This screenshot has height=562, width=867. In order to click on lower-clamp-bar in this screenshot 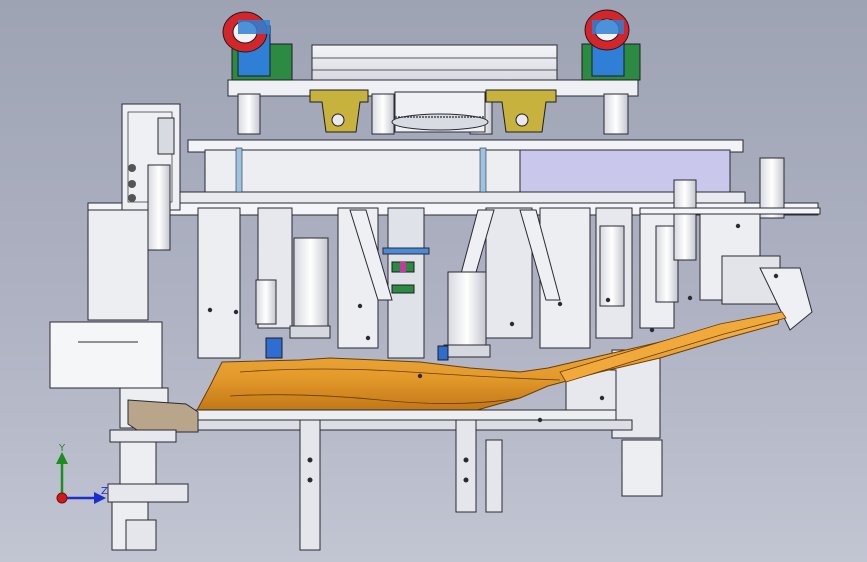, I will do `click(409, 480)`.